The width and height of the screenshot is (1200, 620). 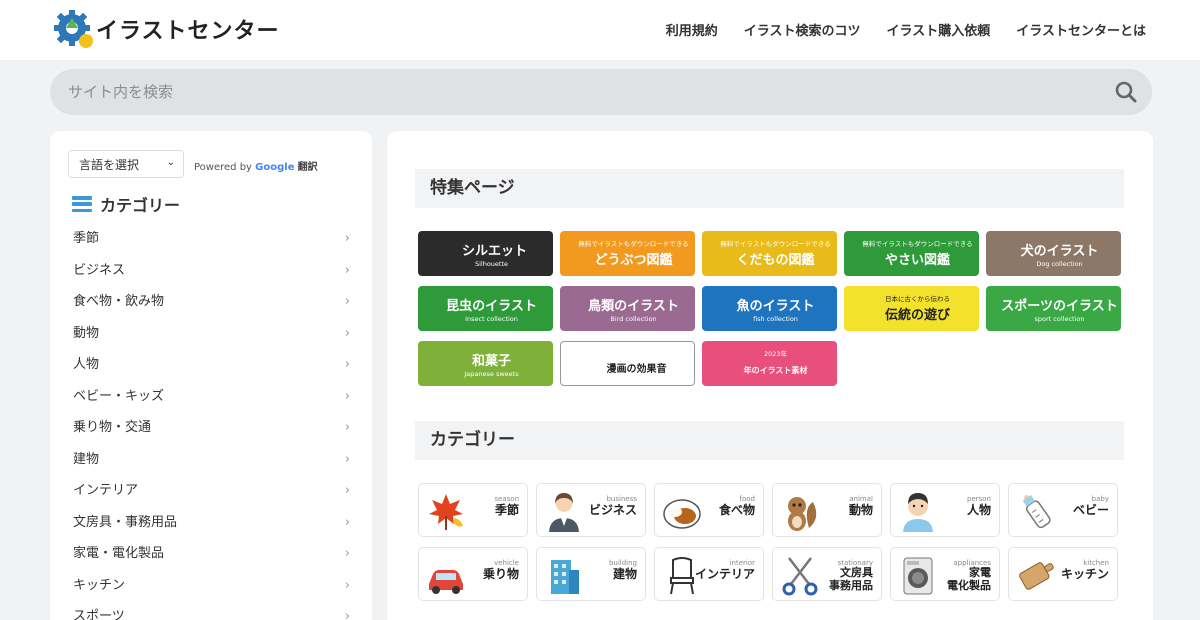 I want to click on nav-terms: 利用規約, so click(x=692, y=29).